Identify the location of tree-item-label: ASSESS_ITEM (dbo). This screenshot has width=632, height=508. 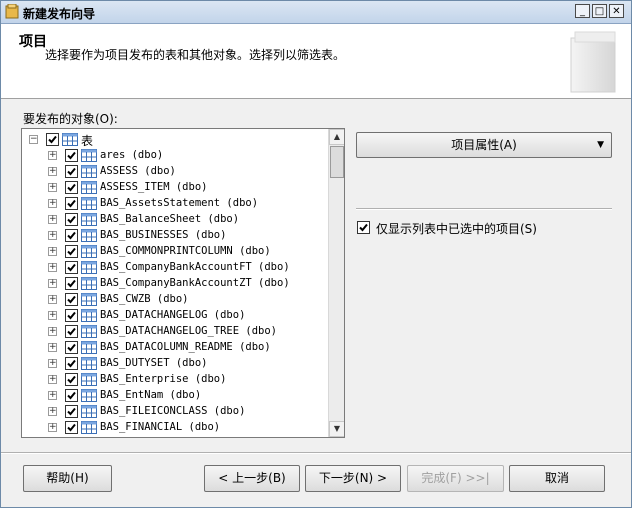
(154, 187).